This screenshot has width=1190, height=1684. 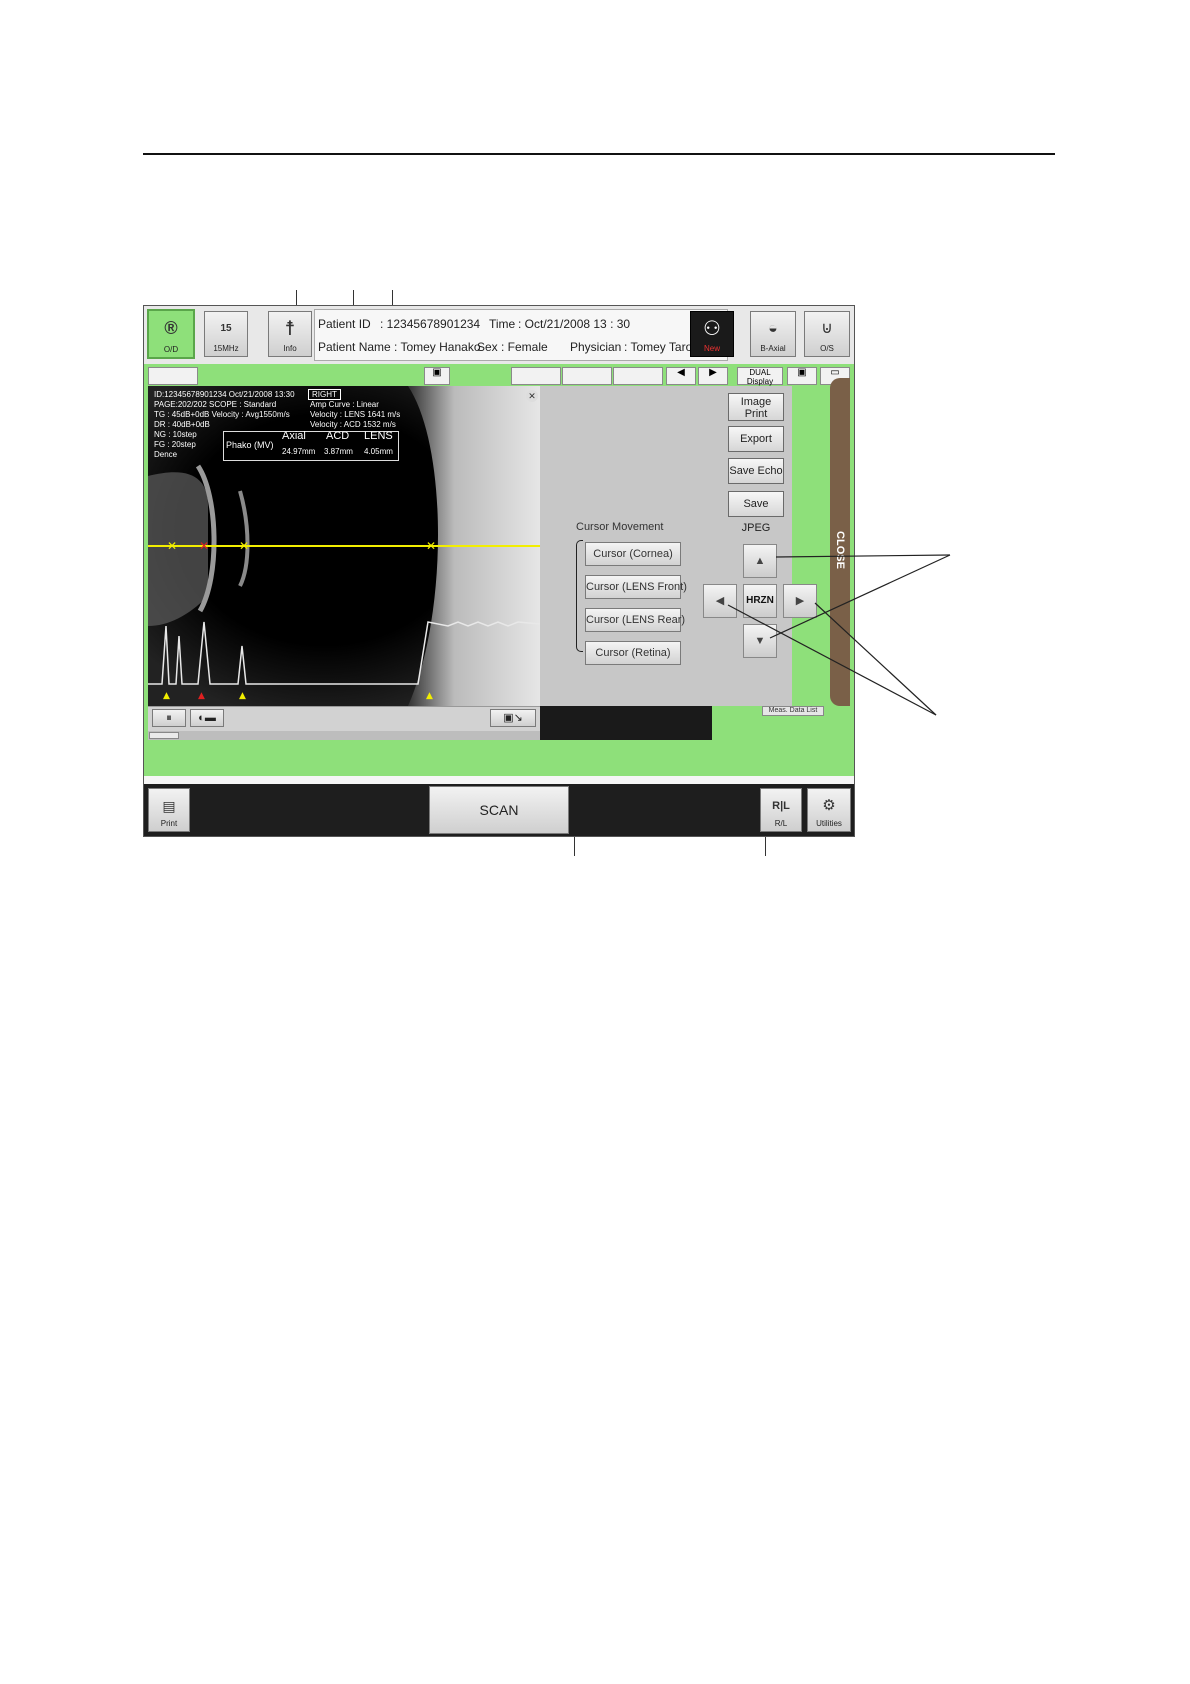 What do you see at coordinates (839, 635) in the screenshot?
I see `callout-arrows` at bounding box center [839, 635].